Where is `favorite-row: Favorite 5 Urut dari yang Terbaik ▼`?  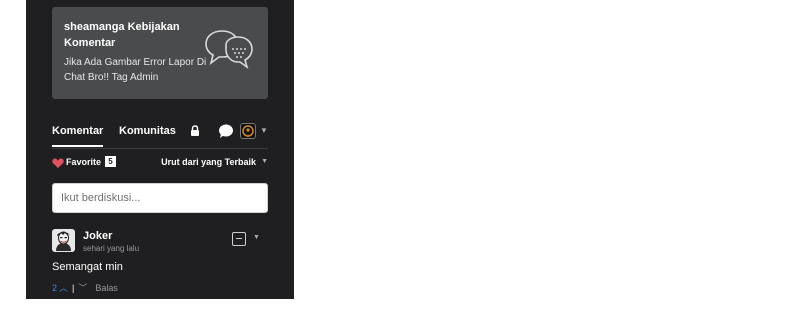 favorite-row: Favorite 5 Urut dari yang Terbaik ▼ is located at coordinates (160, 163).